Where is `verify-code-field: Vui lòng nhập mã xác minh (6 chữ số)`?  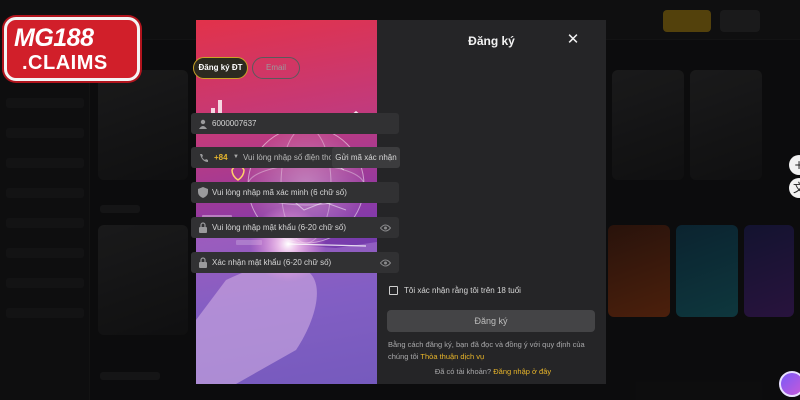
verify-code-field: Vui lòng nhập mã xác minh (6 chữ số) is located at coordinates (295, 192).